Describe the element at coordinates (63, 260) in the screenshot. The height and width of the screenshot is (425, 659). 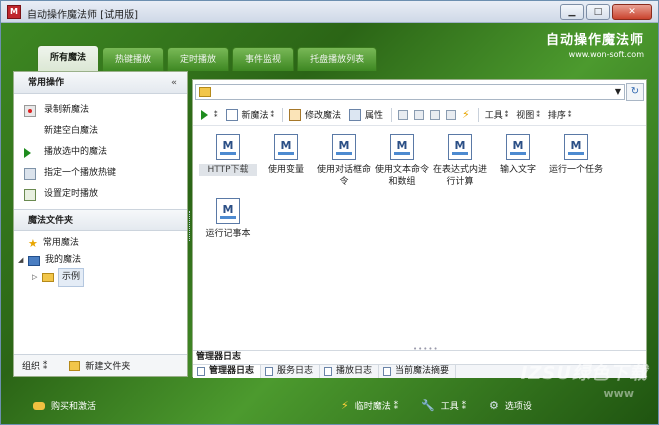
I see `tree-label: 我的魔法` at that location.